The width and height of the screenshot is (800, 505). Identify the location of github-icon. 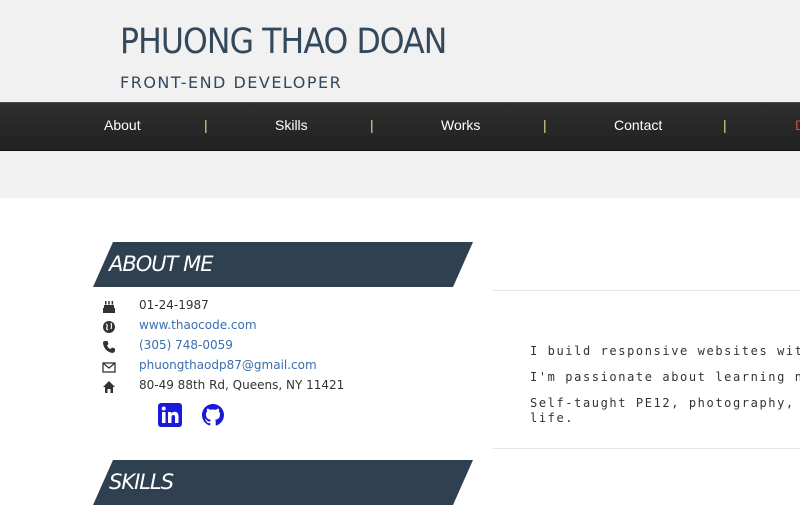
(213, 415).